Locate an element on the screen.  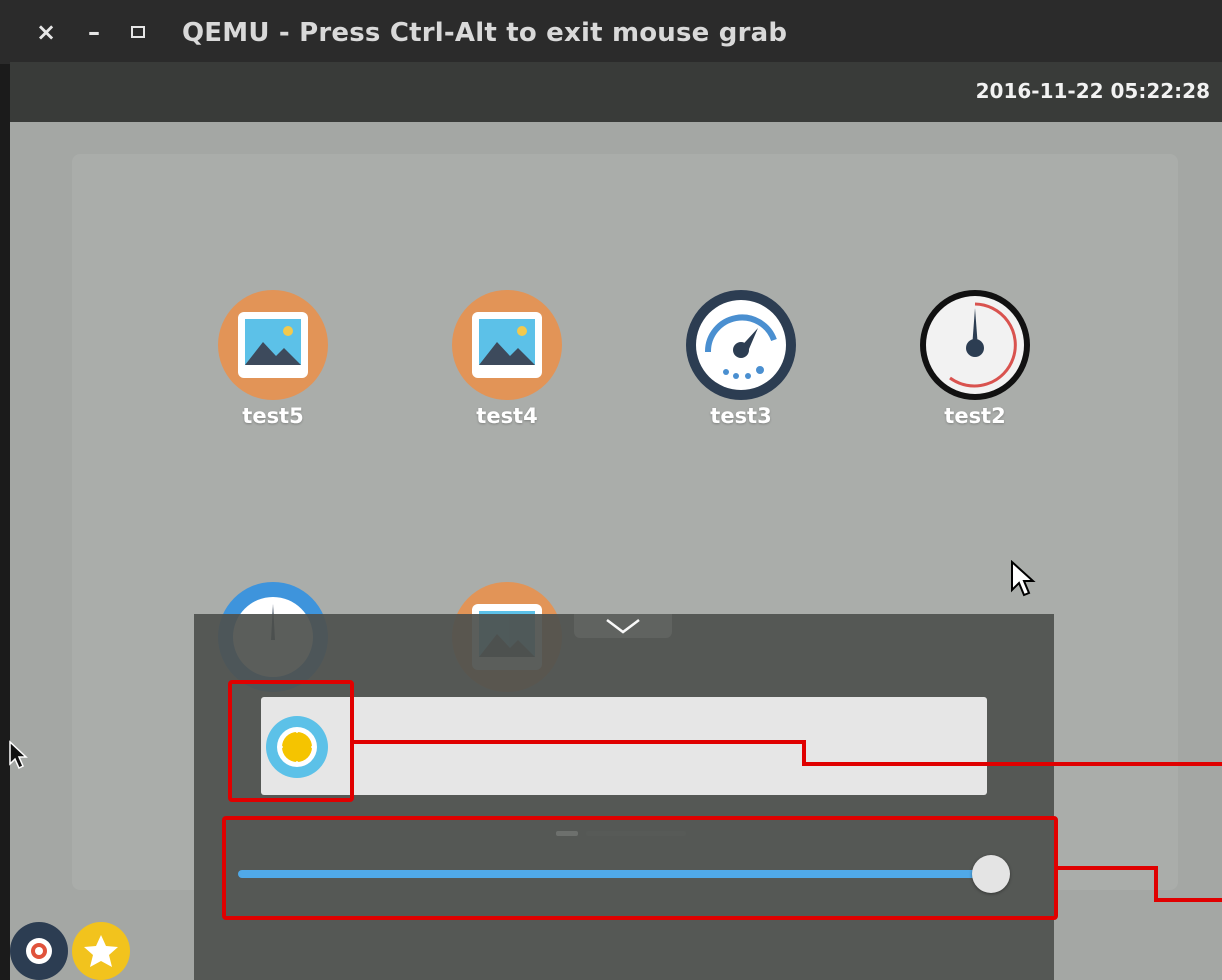
dock-item-favorites is located at coordinates (101, 951).